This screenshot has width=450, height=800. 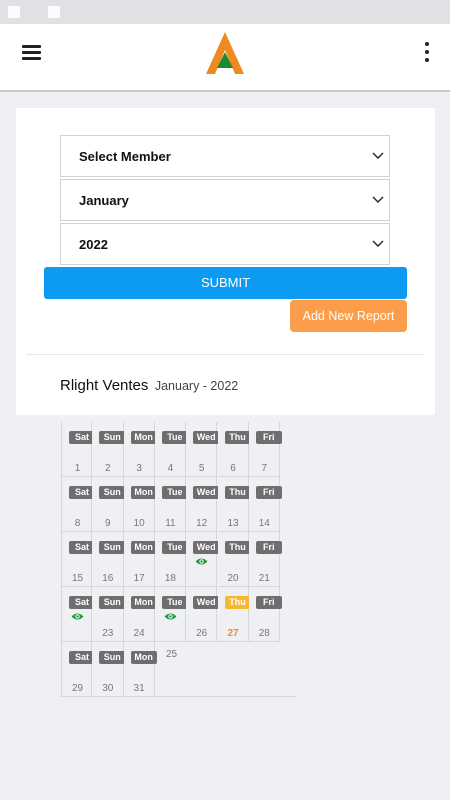 What do you see at coordinates (139, 688) in the screenshot?
I see `day-number: 31` at bounding box center [139, 688].